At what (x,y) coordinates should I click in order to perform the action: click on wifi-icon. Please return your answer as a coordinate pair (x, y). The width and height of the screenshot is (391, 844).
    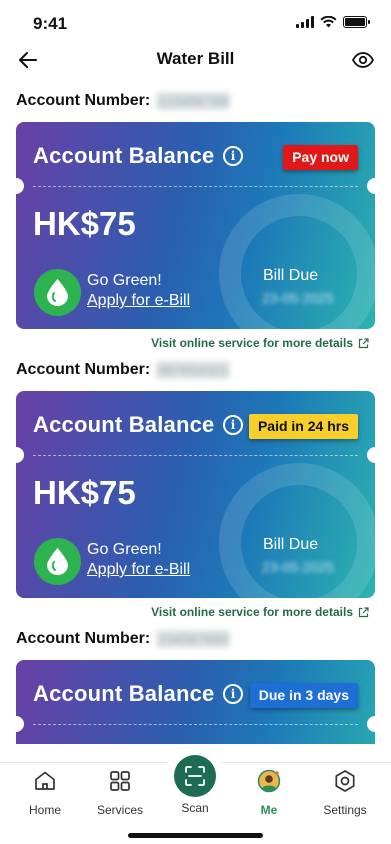
    Looking at the image, I should click on (328, 22).